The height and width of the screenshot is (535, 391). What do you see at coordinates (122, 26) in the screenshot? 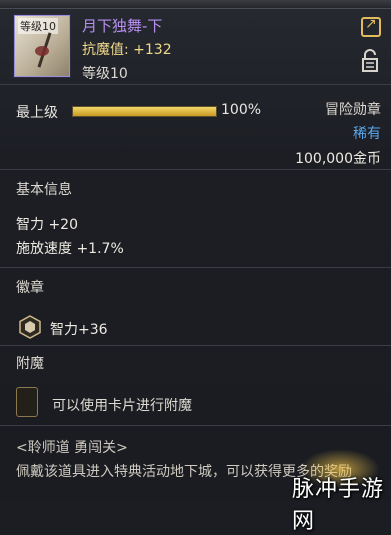
I see `item-name: 月下独舞-下` at bounding box center [122, 26].